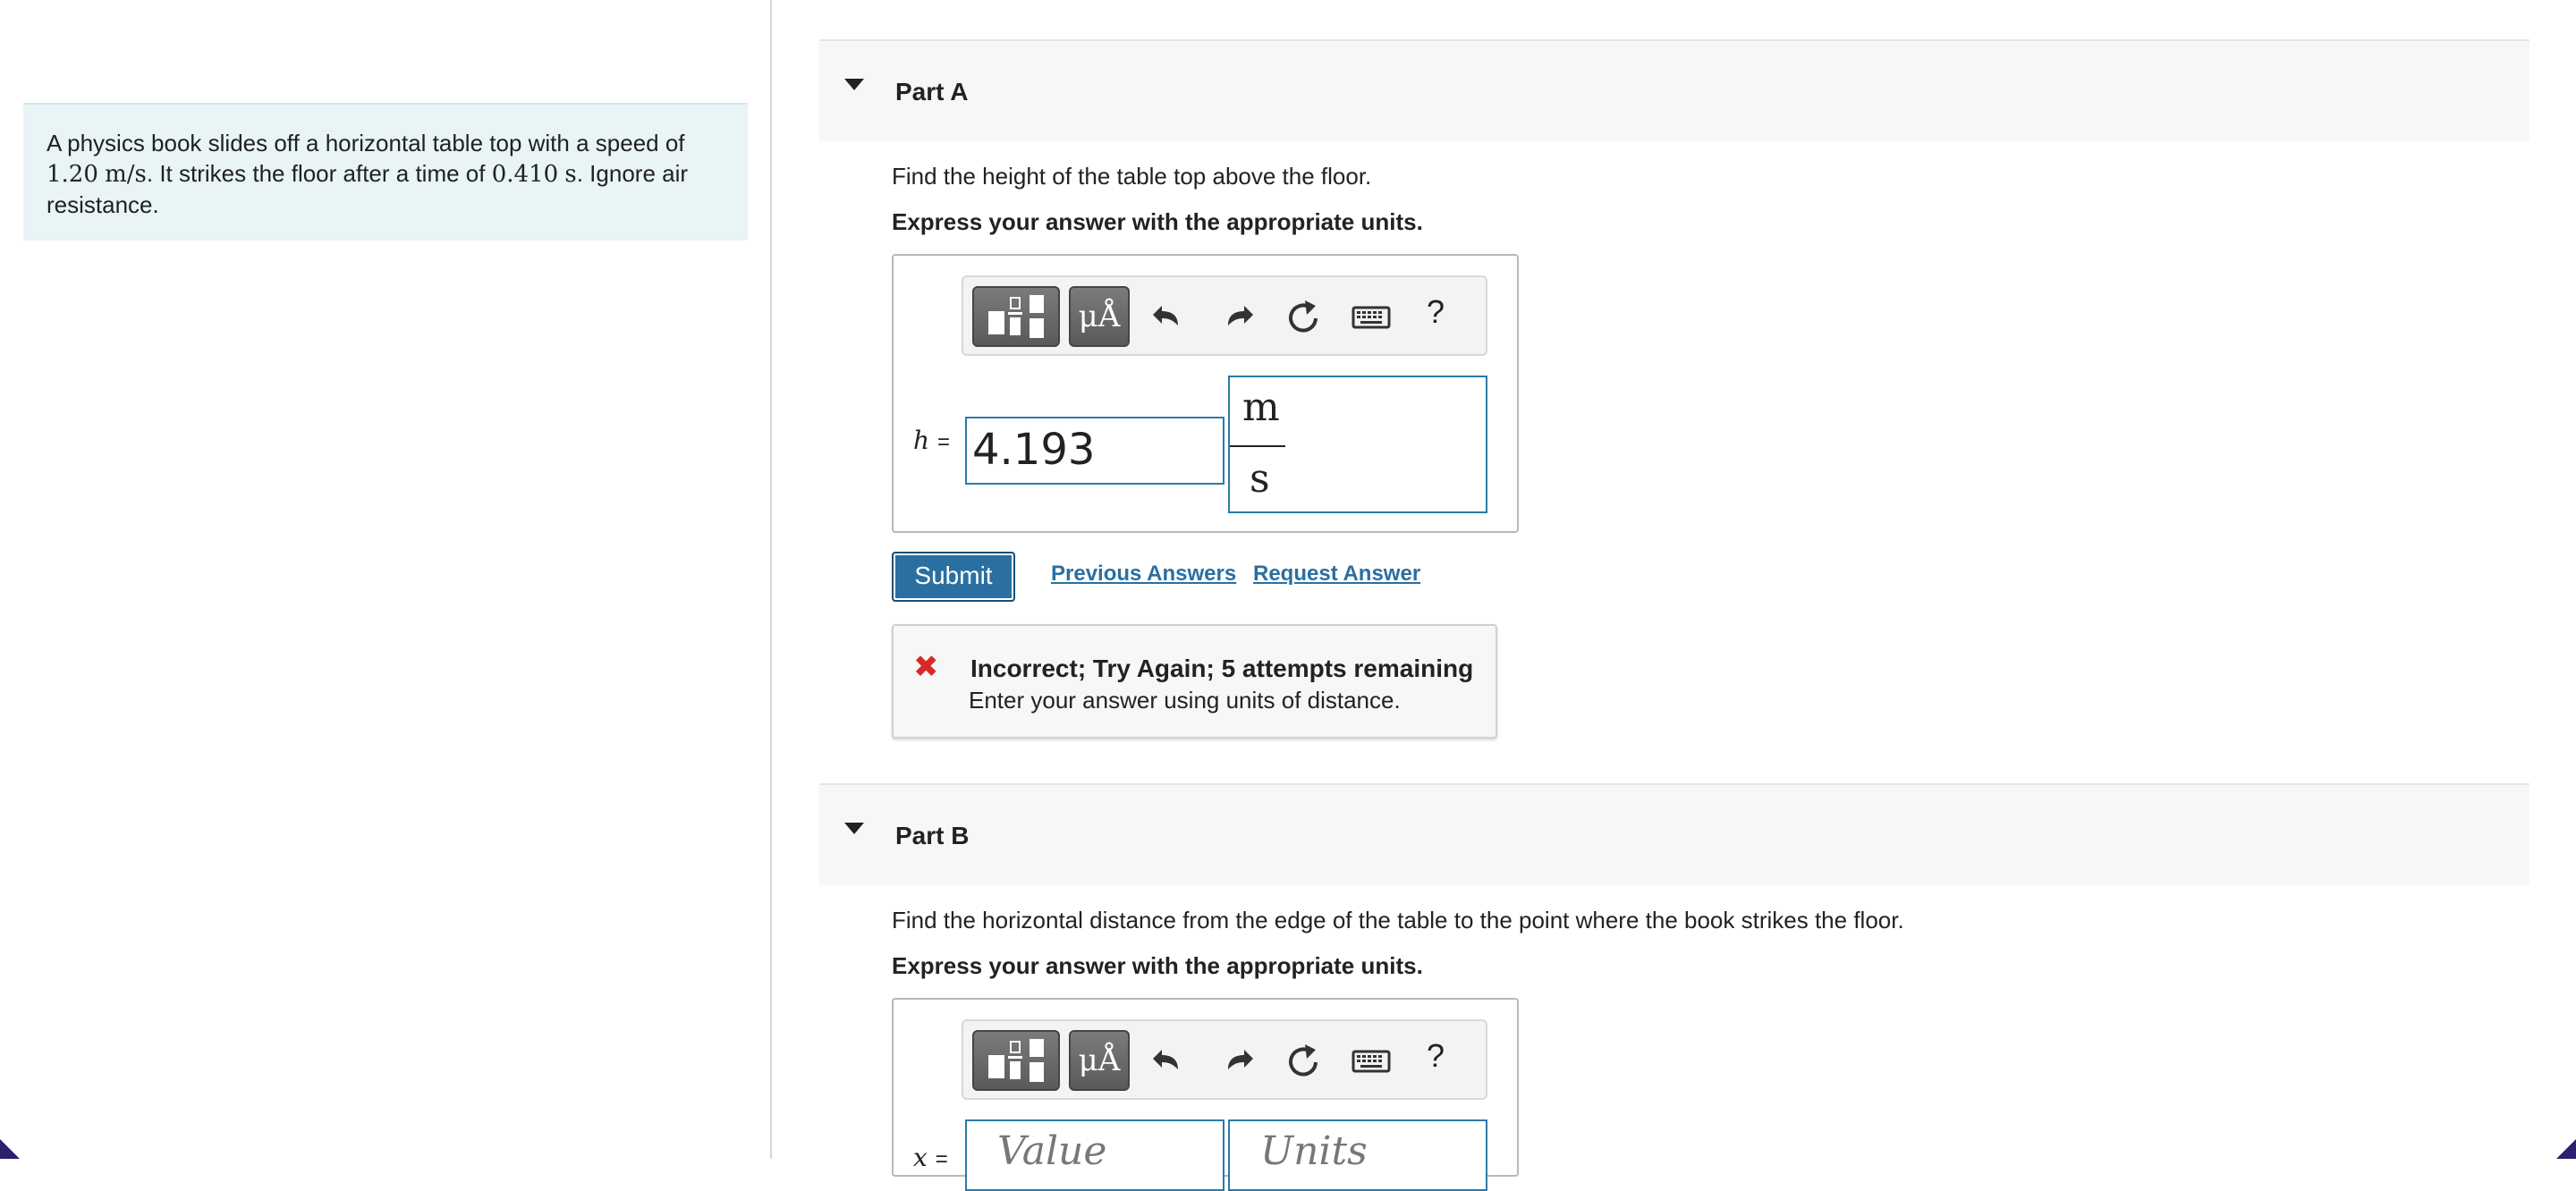 This screenshot has width=2576, height=1191. Describe the element at coordinates (920, 1157) in the screenshot. I see `variable-x: x` at that location.